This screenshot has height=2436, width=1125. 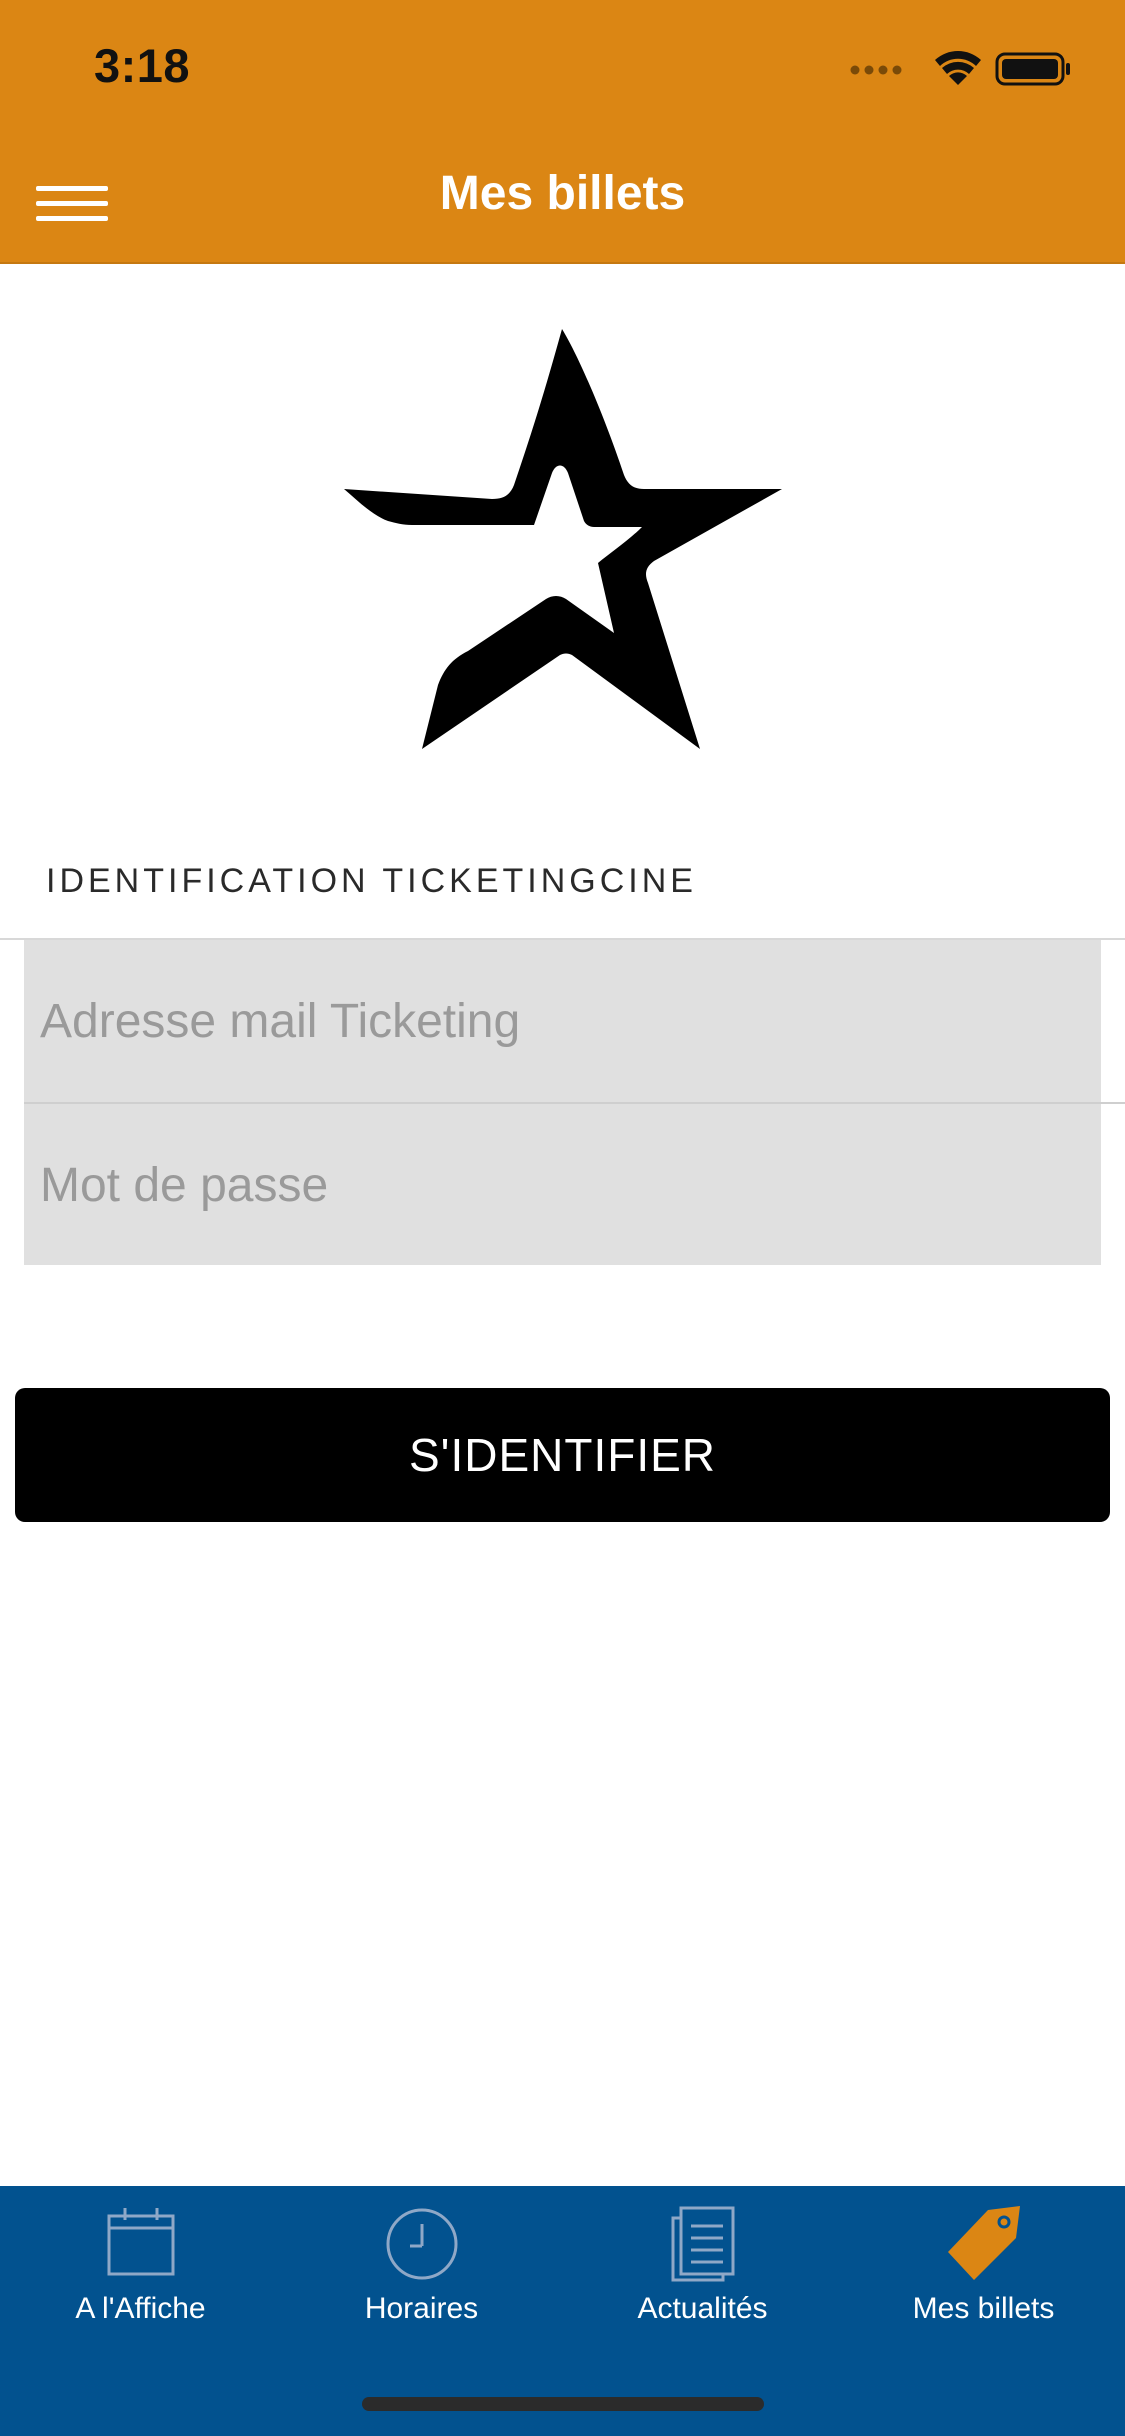 What do you see at coordinates (563, 2404) in the screenshot?
I see `home-indicator` at bounding box center [563, 2404].